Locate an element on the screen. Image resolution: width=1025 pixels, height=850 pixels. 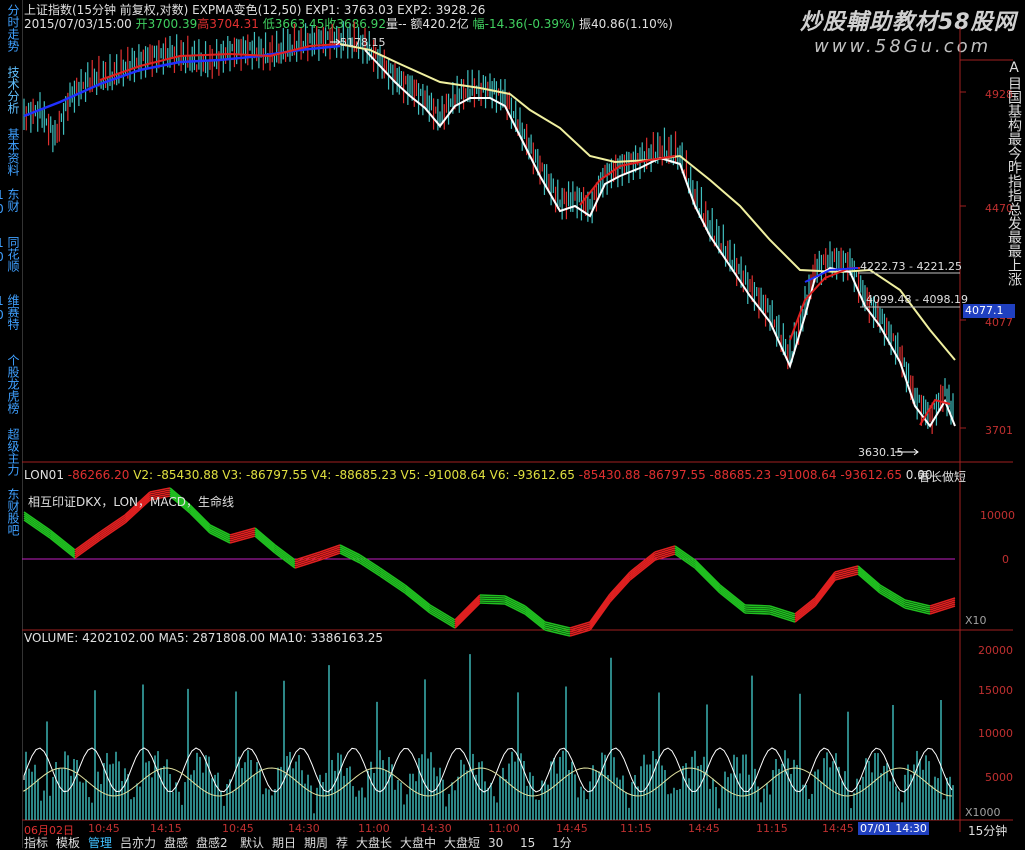
right-info-strip: A目国基构最今昨指指总发最最上涨 is located at coordinates (1014, 173).